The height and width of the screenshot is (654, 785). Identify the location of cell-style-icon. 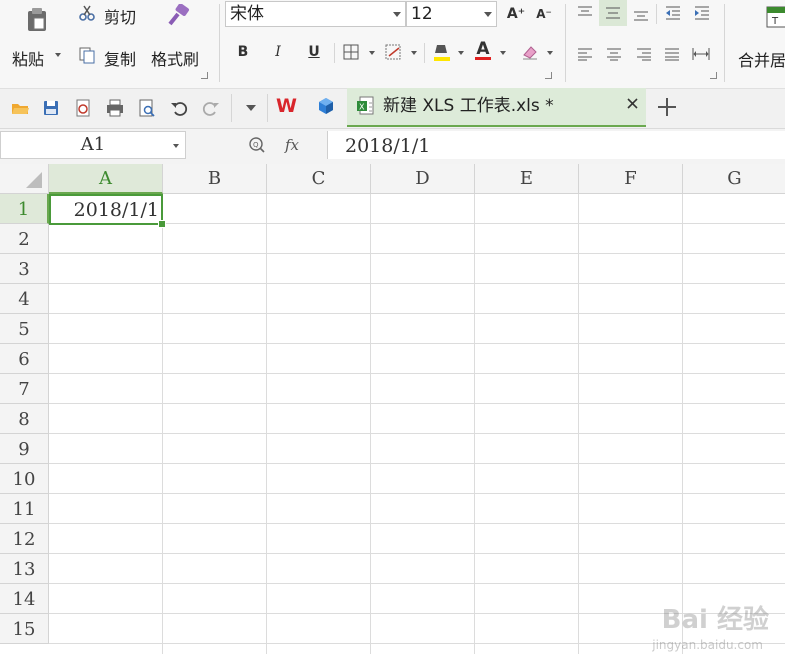
(394, 52).